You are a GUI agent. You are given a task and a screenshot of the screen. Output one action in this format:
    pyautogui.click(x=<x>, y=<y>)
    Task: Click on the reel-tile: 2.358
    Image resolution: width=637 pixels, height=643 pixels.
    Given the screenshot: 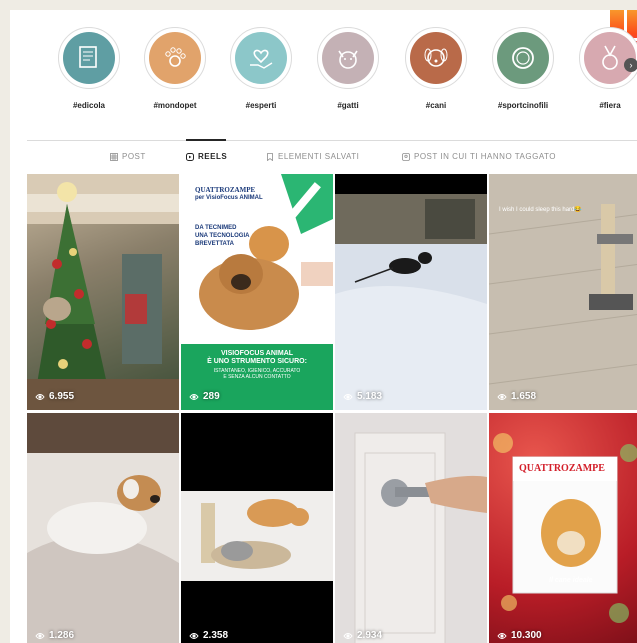 What is the action you would take?
    pyautogui.click(x=257, y=528)
    